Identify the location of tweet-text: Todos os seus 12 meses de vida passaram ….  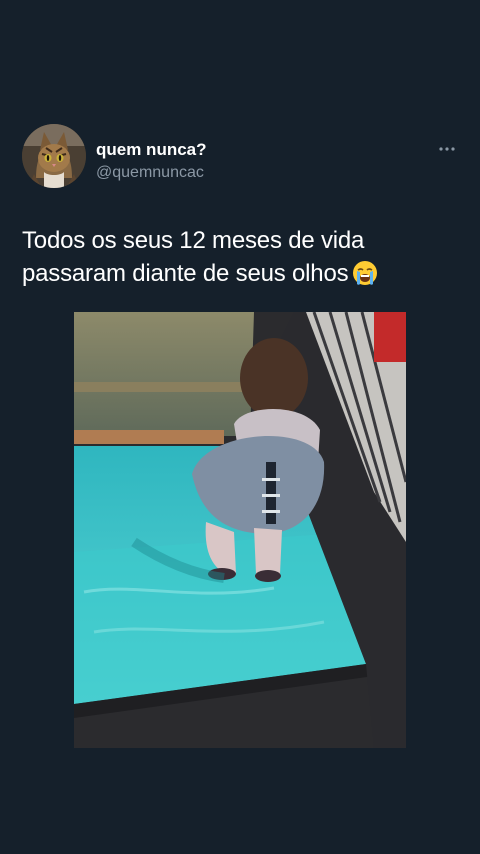
(237, 257).